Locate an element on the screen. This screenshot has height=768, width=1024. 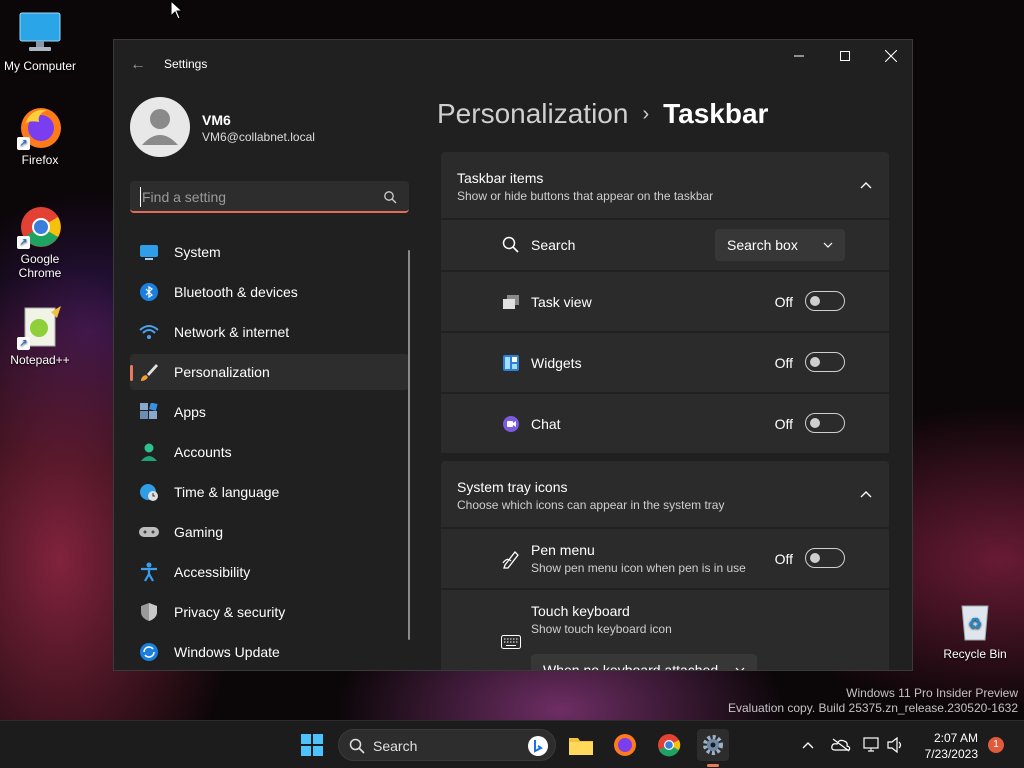
desktop-icon-label: Recycle Bin is located at coordinates (975, 654).